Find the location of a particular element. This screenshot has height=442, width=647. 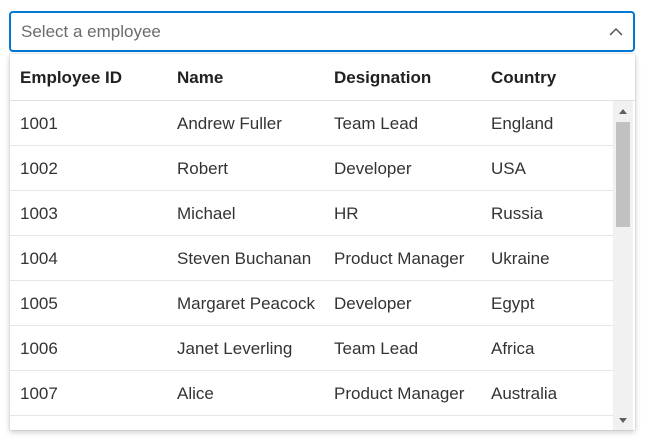

cell-employee-id: 1007 is located at coordinates (39, 393).